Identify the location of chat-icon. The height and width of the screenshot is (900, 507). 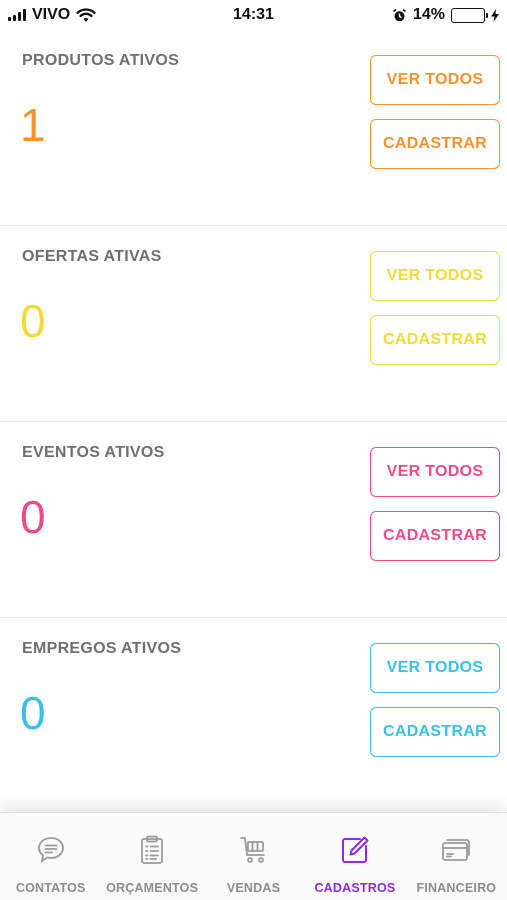
(51, 850).